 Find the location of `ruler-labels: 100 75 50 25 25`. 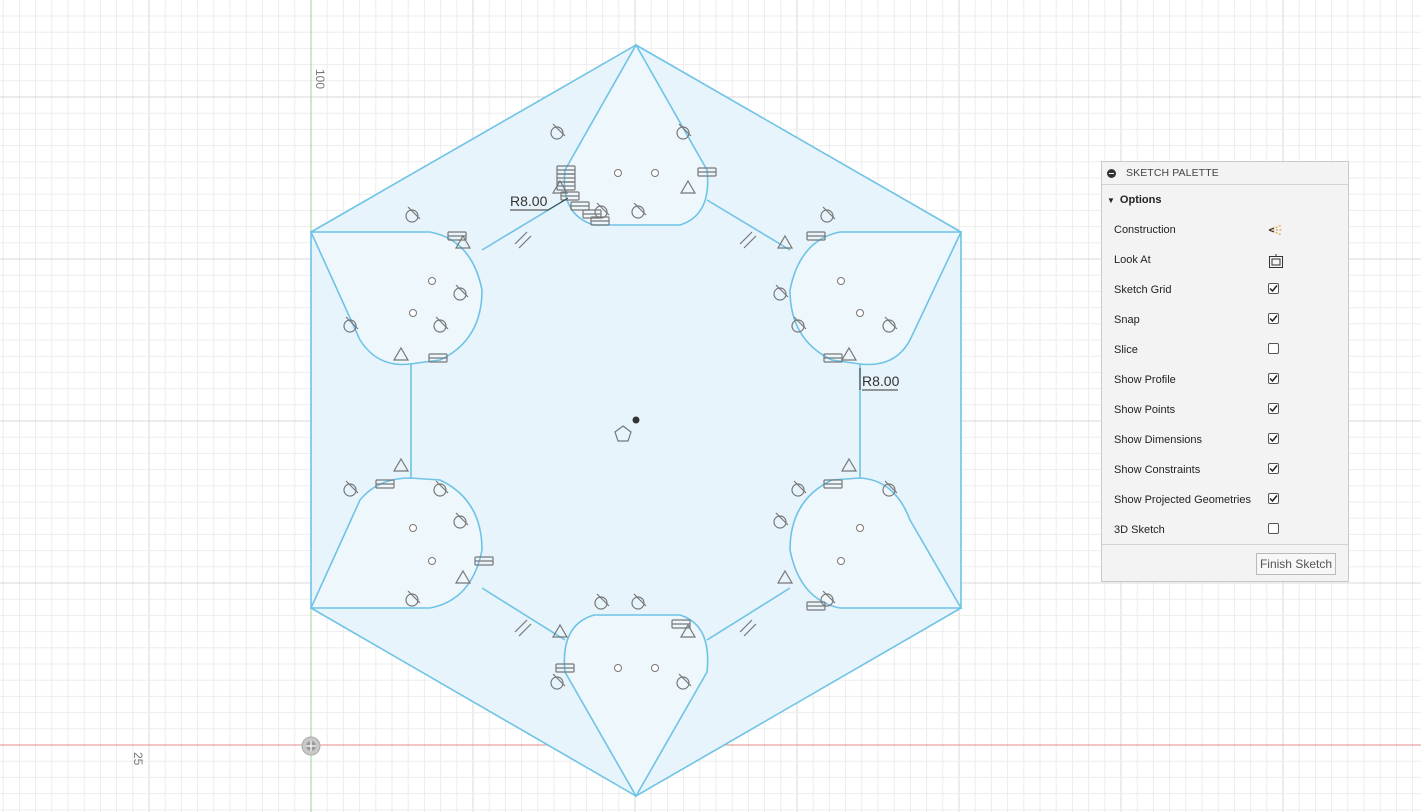

ruler-labels: 100 75 50 25 25 is located at coordinates (229, 417).